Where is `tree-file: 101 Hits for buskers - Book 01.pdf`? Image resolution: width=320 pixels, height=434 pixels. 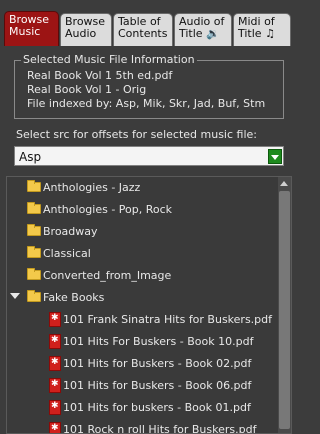 tree-file: 101 Hits for buskers - Book 01.pdf is located at coordinates (143, 408).